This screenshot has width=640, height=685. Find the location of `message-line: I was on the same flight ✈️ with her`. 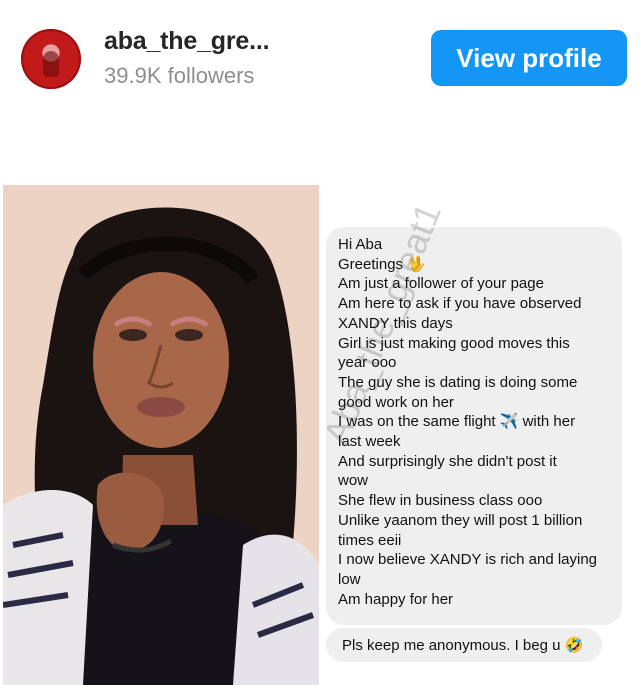

message-line: I was on the same flight ✈️ with her is located at coordinates (457, 422).